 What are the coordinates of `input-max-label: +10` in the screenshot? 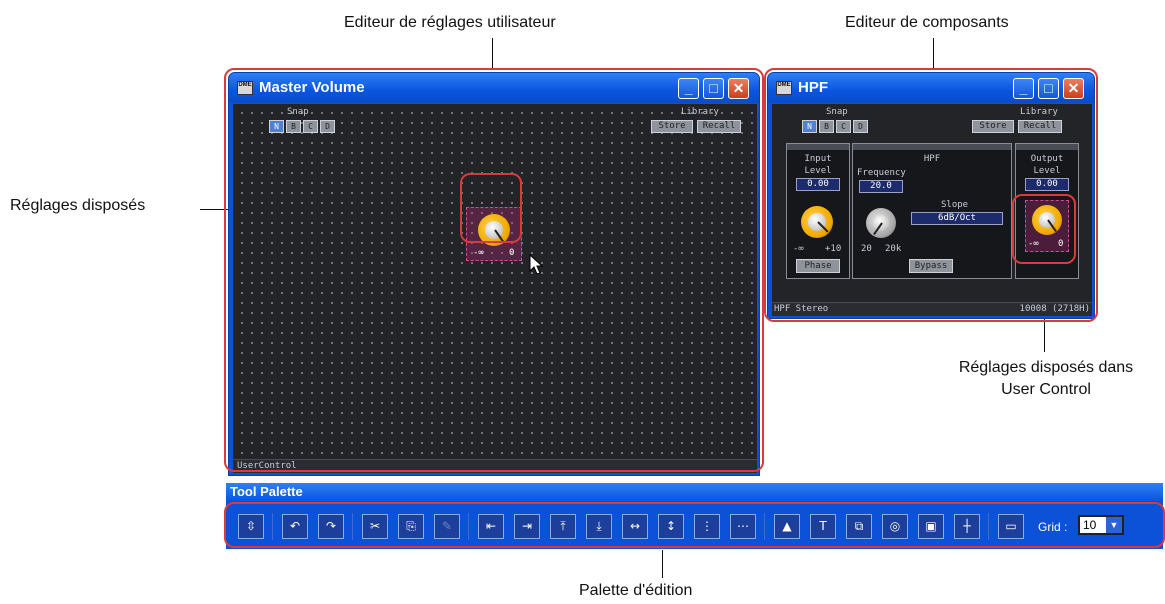 It's located at (833, 249).